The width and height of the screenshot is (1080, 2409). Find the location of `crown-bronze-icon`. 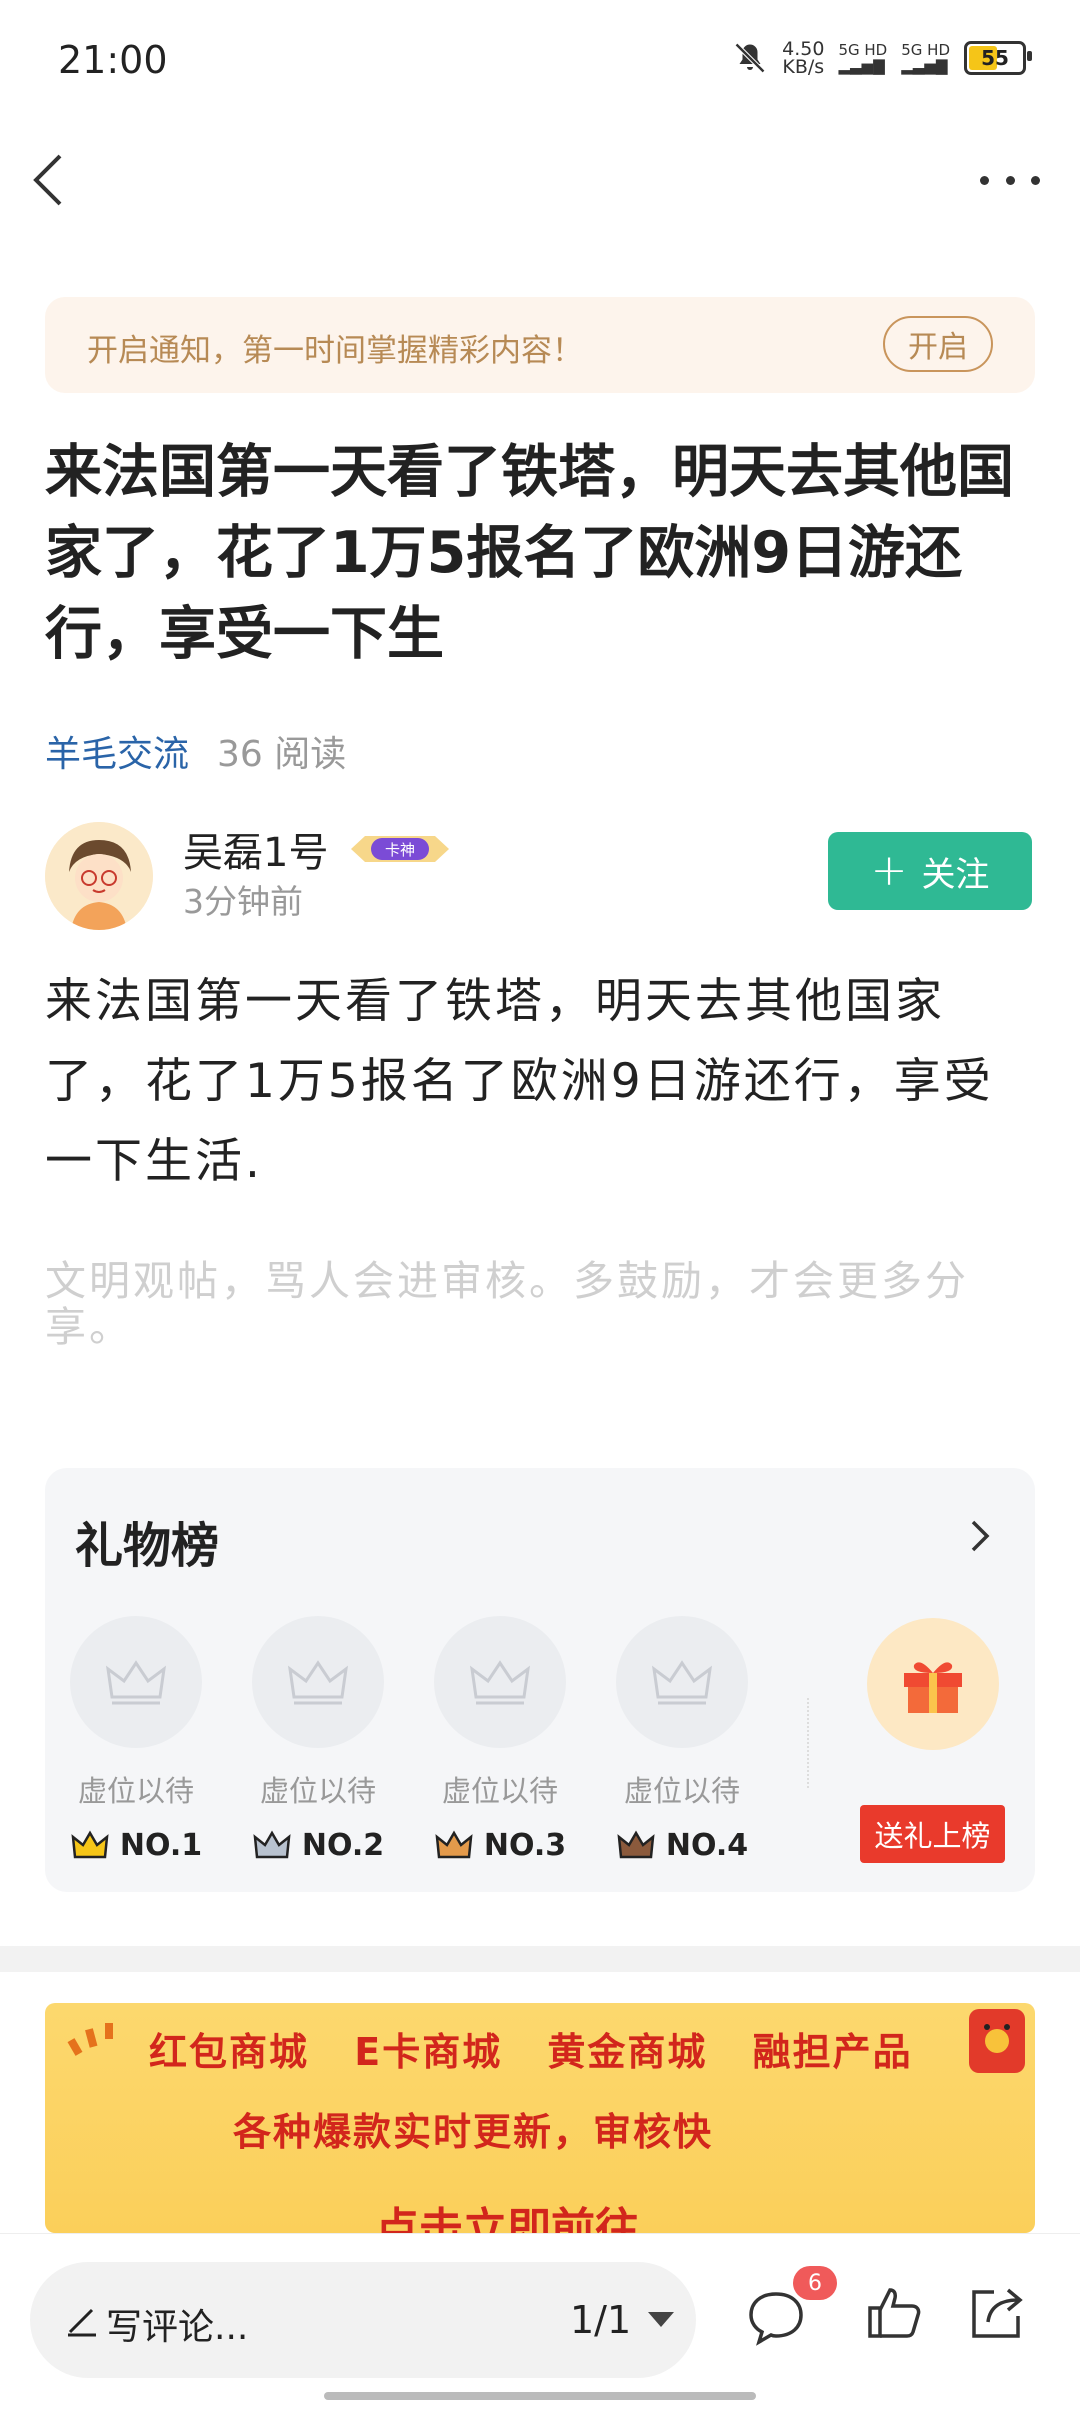

crown-bronze-icon is located at coordinates (454, 1844).